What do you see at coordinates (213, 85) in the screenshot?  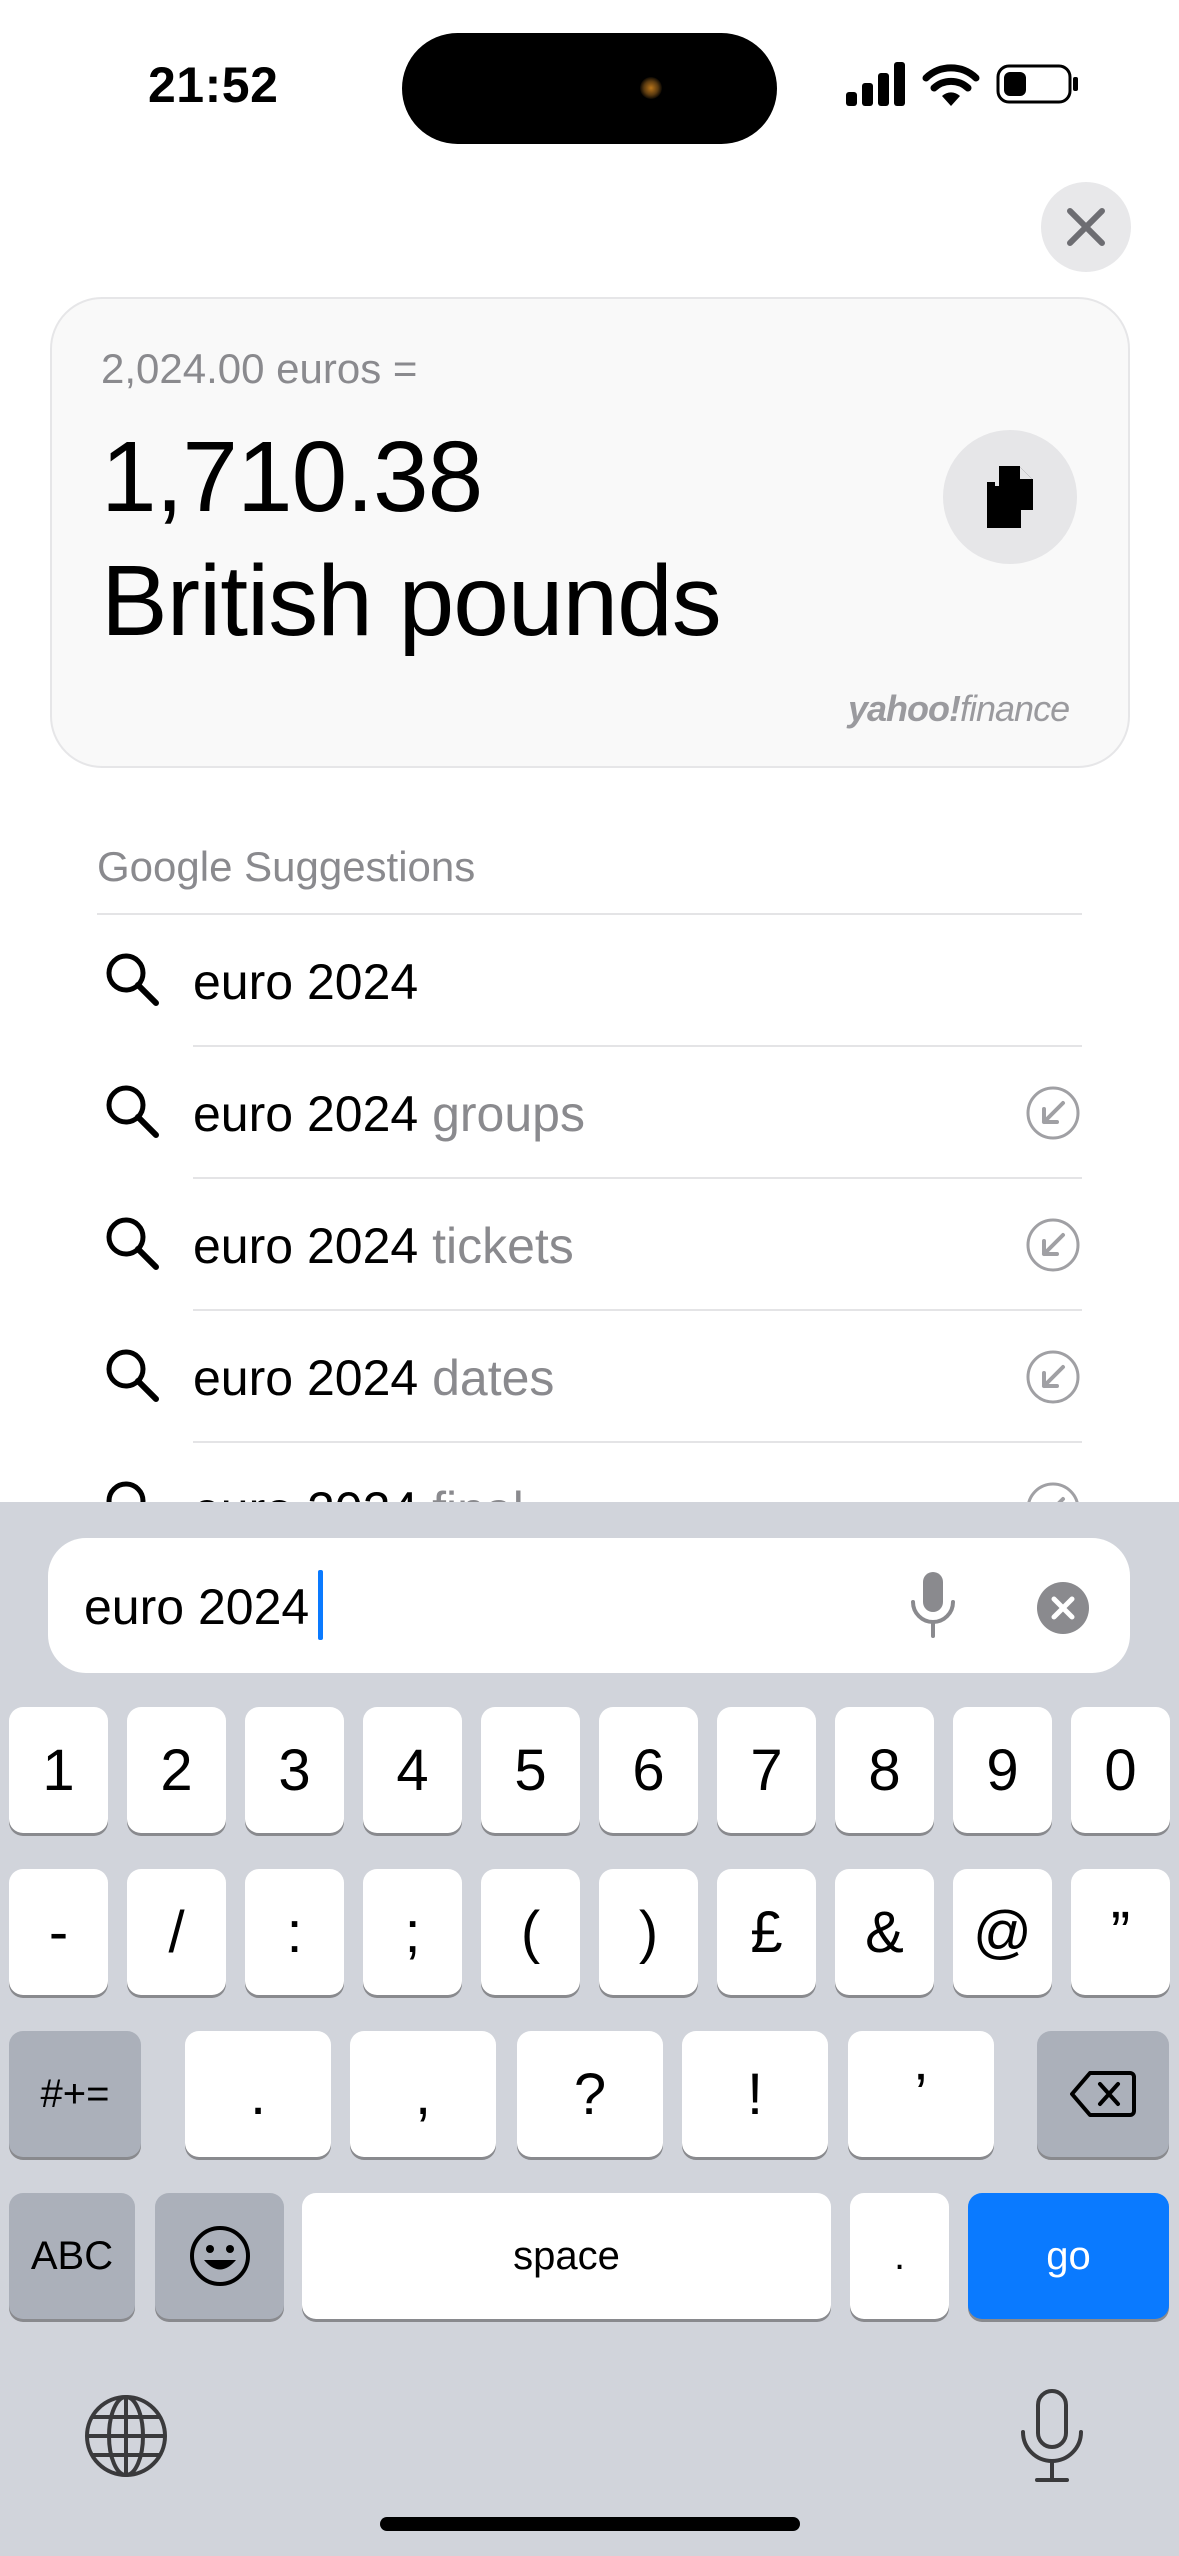 I see `status-time: 21:52` at bounding box center [213, 85].